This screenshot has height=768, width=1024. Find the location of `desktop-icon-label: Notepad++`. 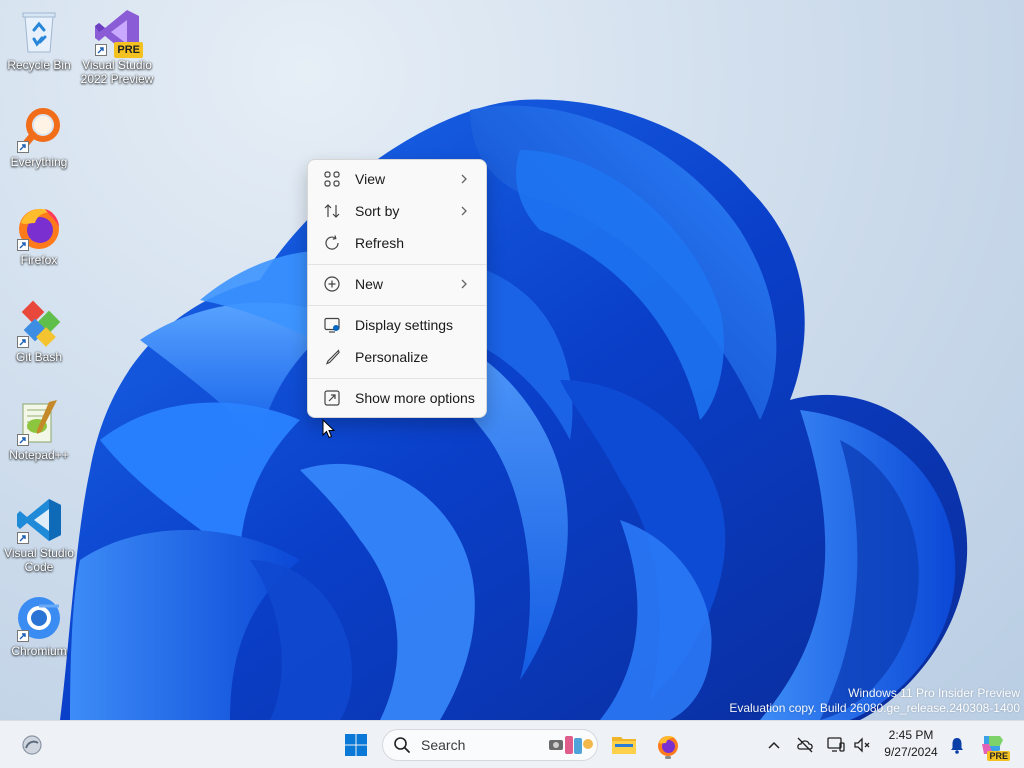

desktop-icon-label: Notepad++ is located at coordinates (39, 455).